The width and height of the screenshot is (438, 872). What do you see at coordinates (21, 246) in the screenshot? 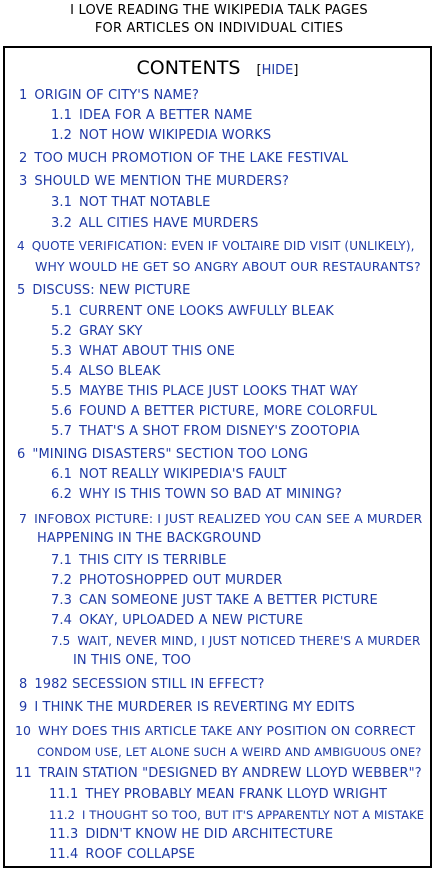
I see `toc-entry-number: 4` at bounding box center [21, 246].